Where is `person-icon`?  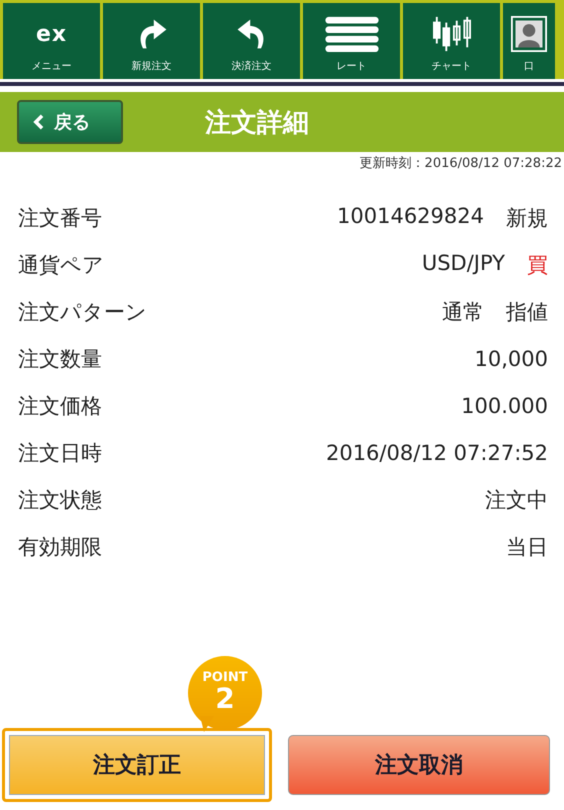
person-icon is located at coordinates (529, 34).